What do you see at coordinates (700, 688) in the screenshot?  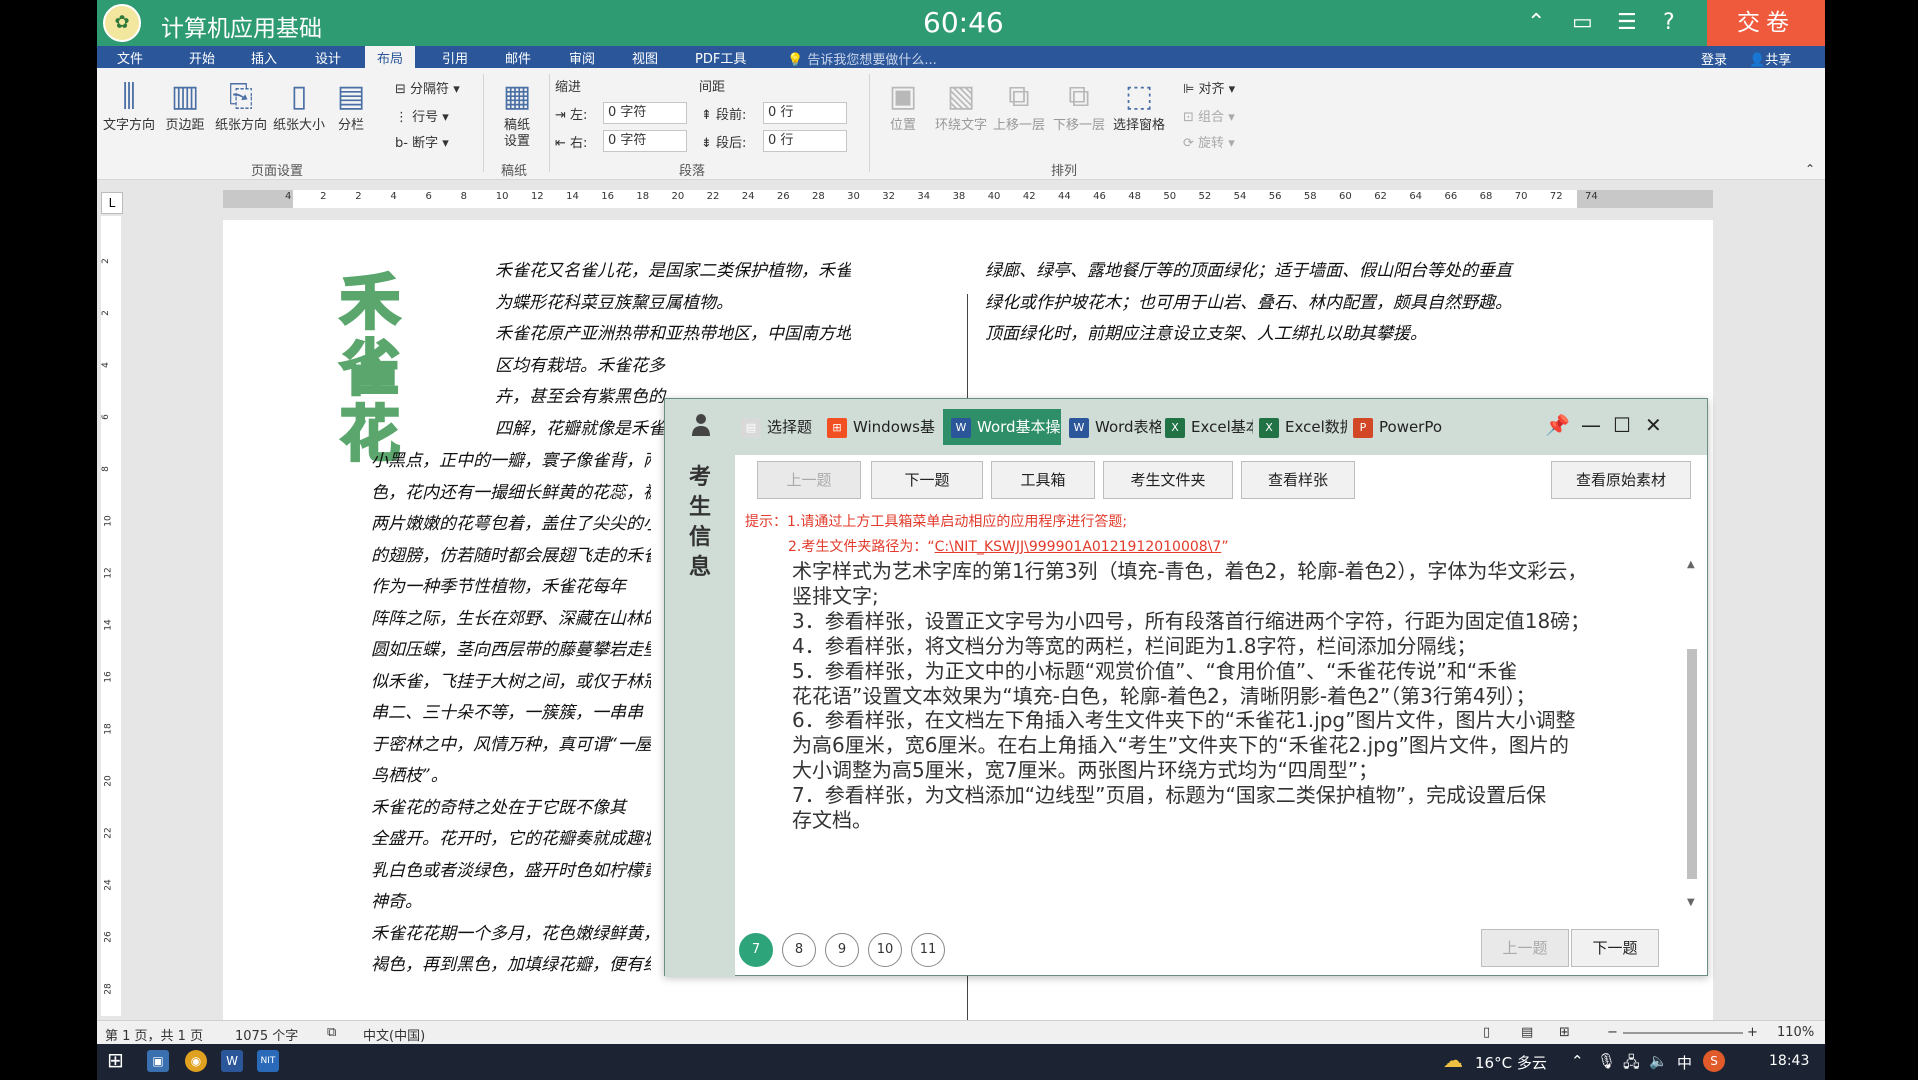 I see `candidate-info-sidebar: 考 生 信 息` at bounding box center [700, 688].